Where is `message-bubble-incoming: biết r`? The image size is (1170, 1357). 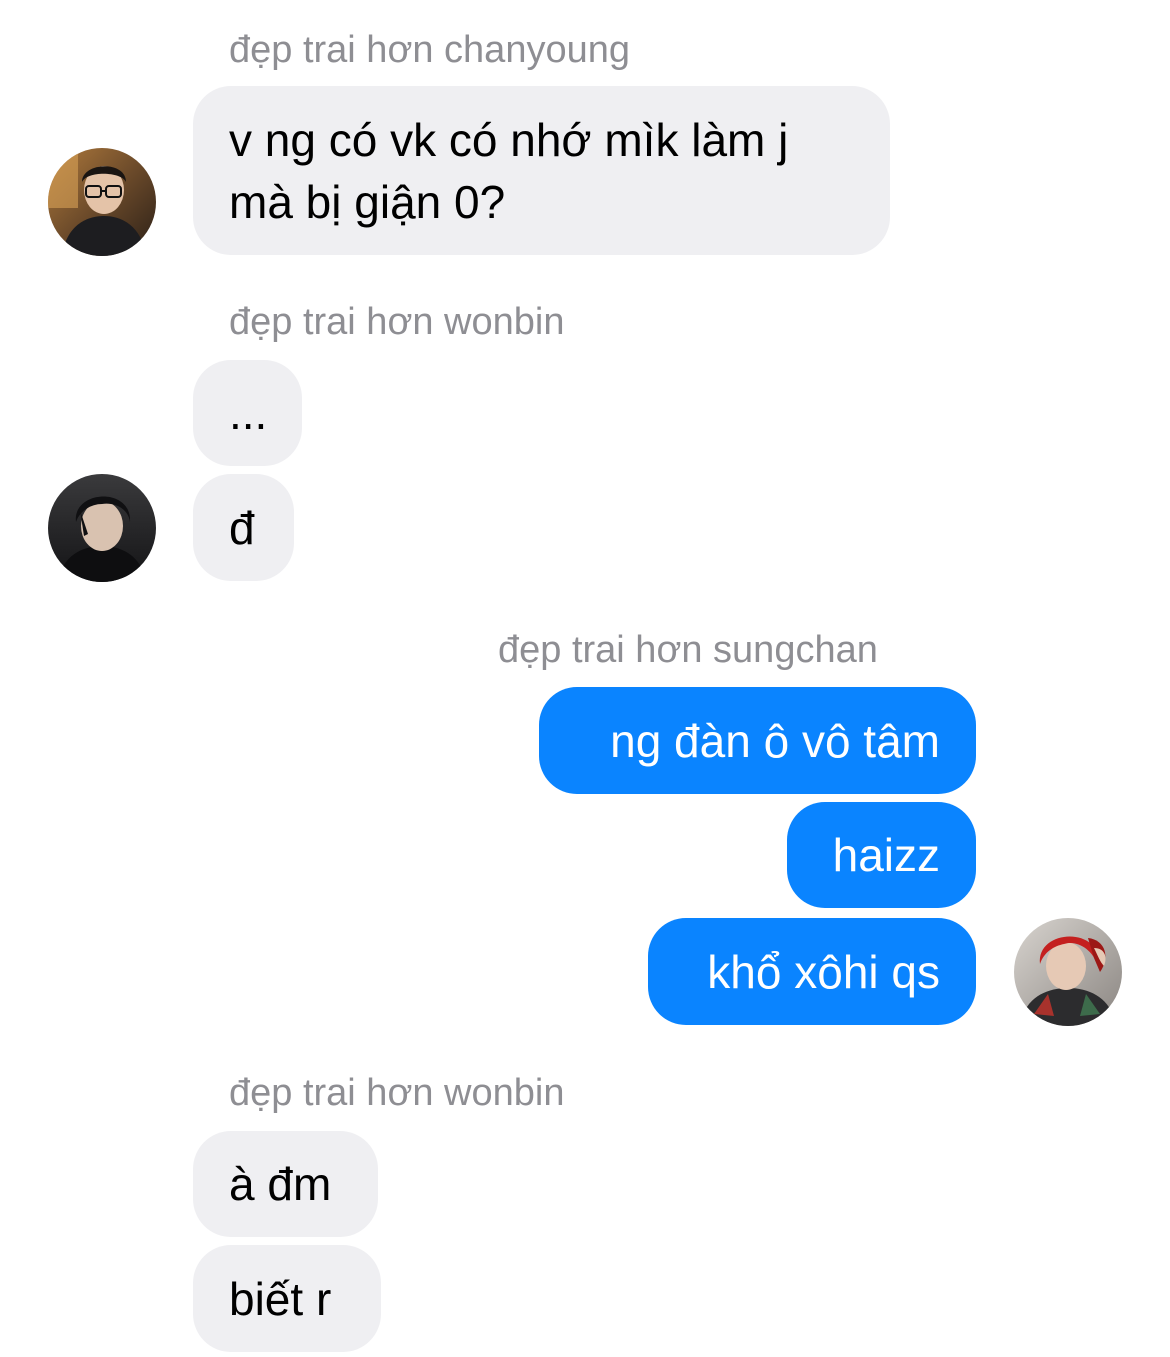
message-bubble-incoming: biết r is located at coordinates (287, 1298).